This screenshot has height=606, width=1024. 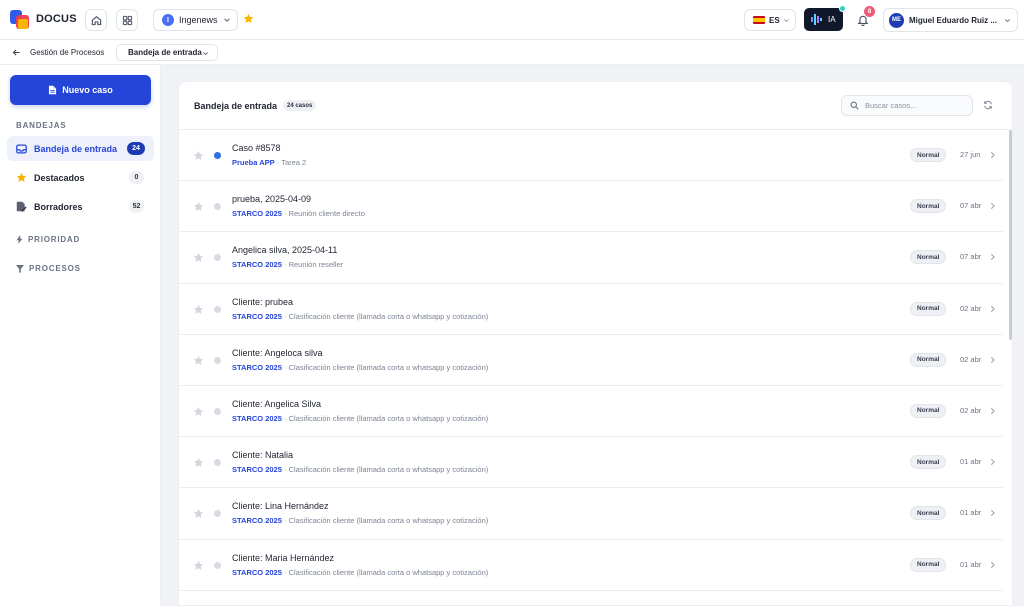 What do you see at coordinates (1010, 235) in the screenshot?
I see `scrollbar` at bounding box center [1010, 235].